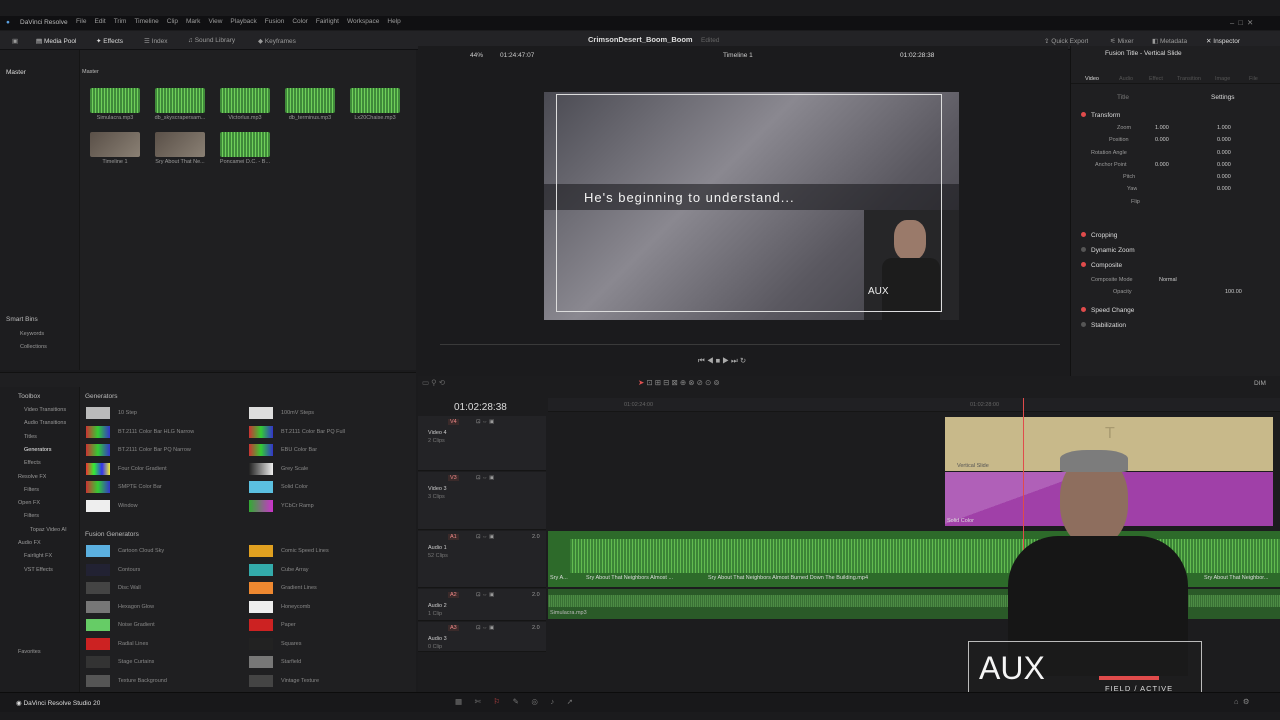  What do you see at coordinates (291, 644) in the screenshot?
I see `generator-label: Squares` at bounding box center [291, 644].